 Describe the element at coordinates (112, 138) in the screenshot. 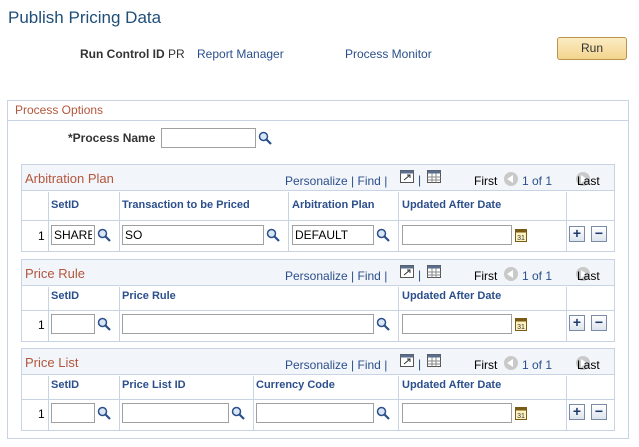

I see `process-name-label: *Process Name` at that location.